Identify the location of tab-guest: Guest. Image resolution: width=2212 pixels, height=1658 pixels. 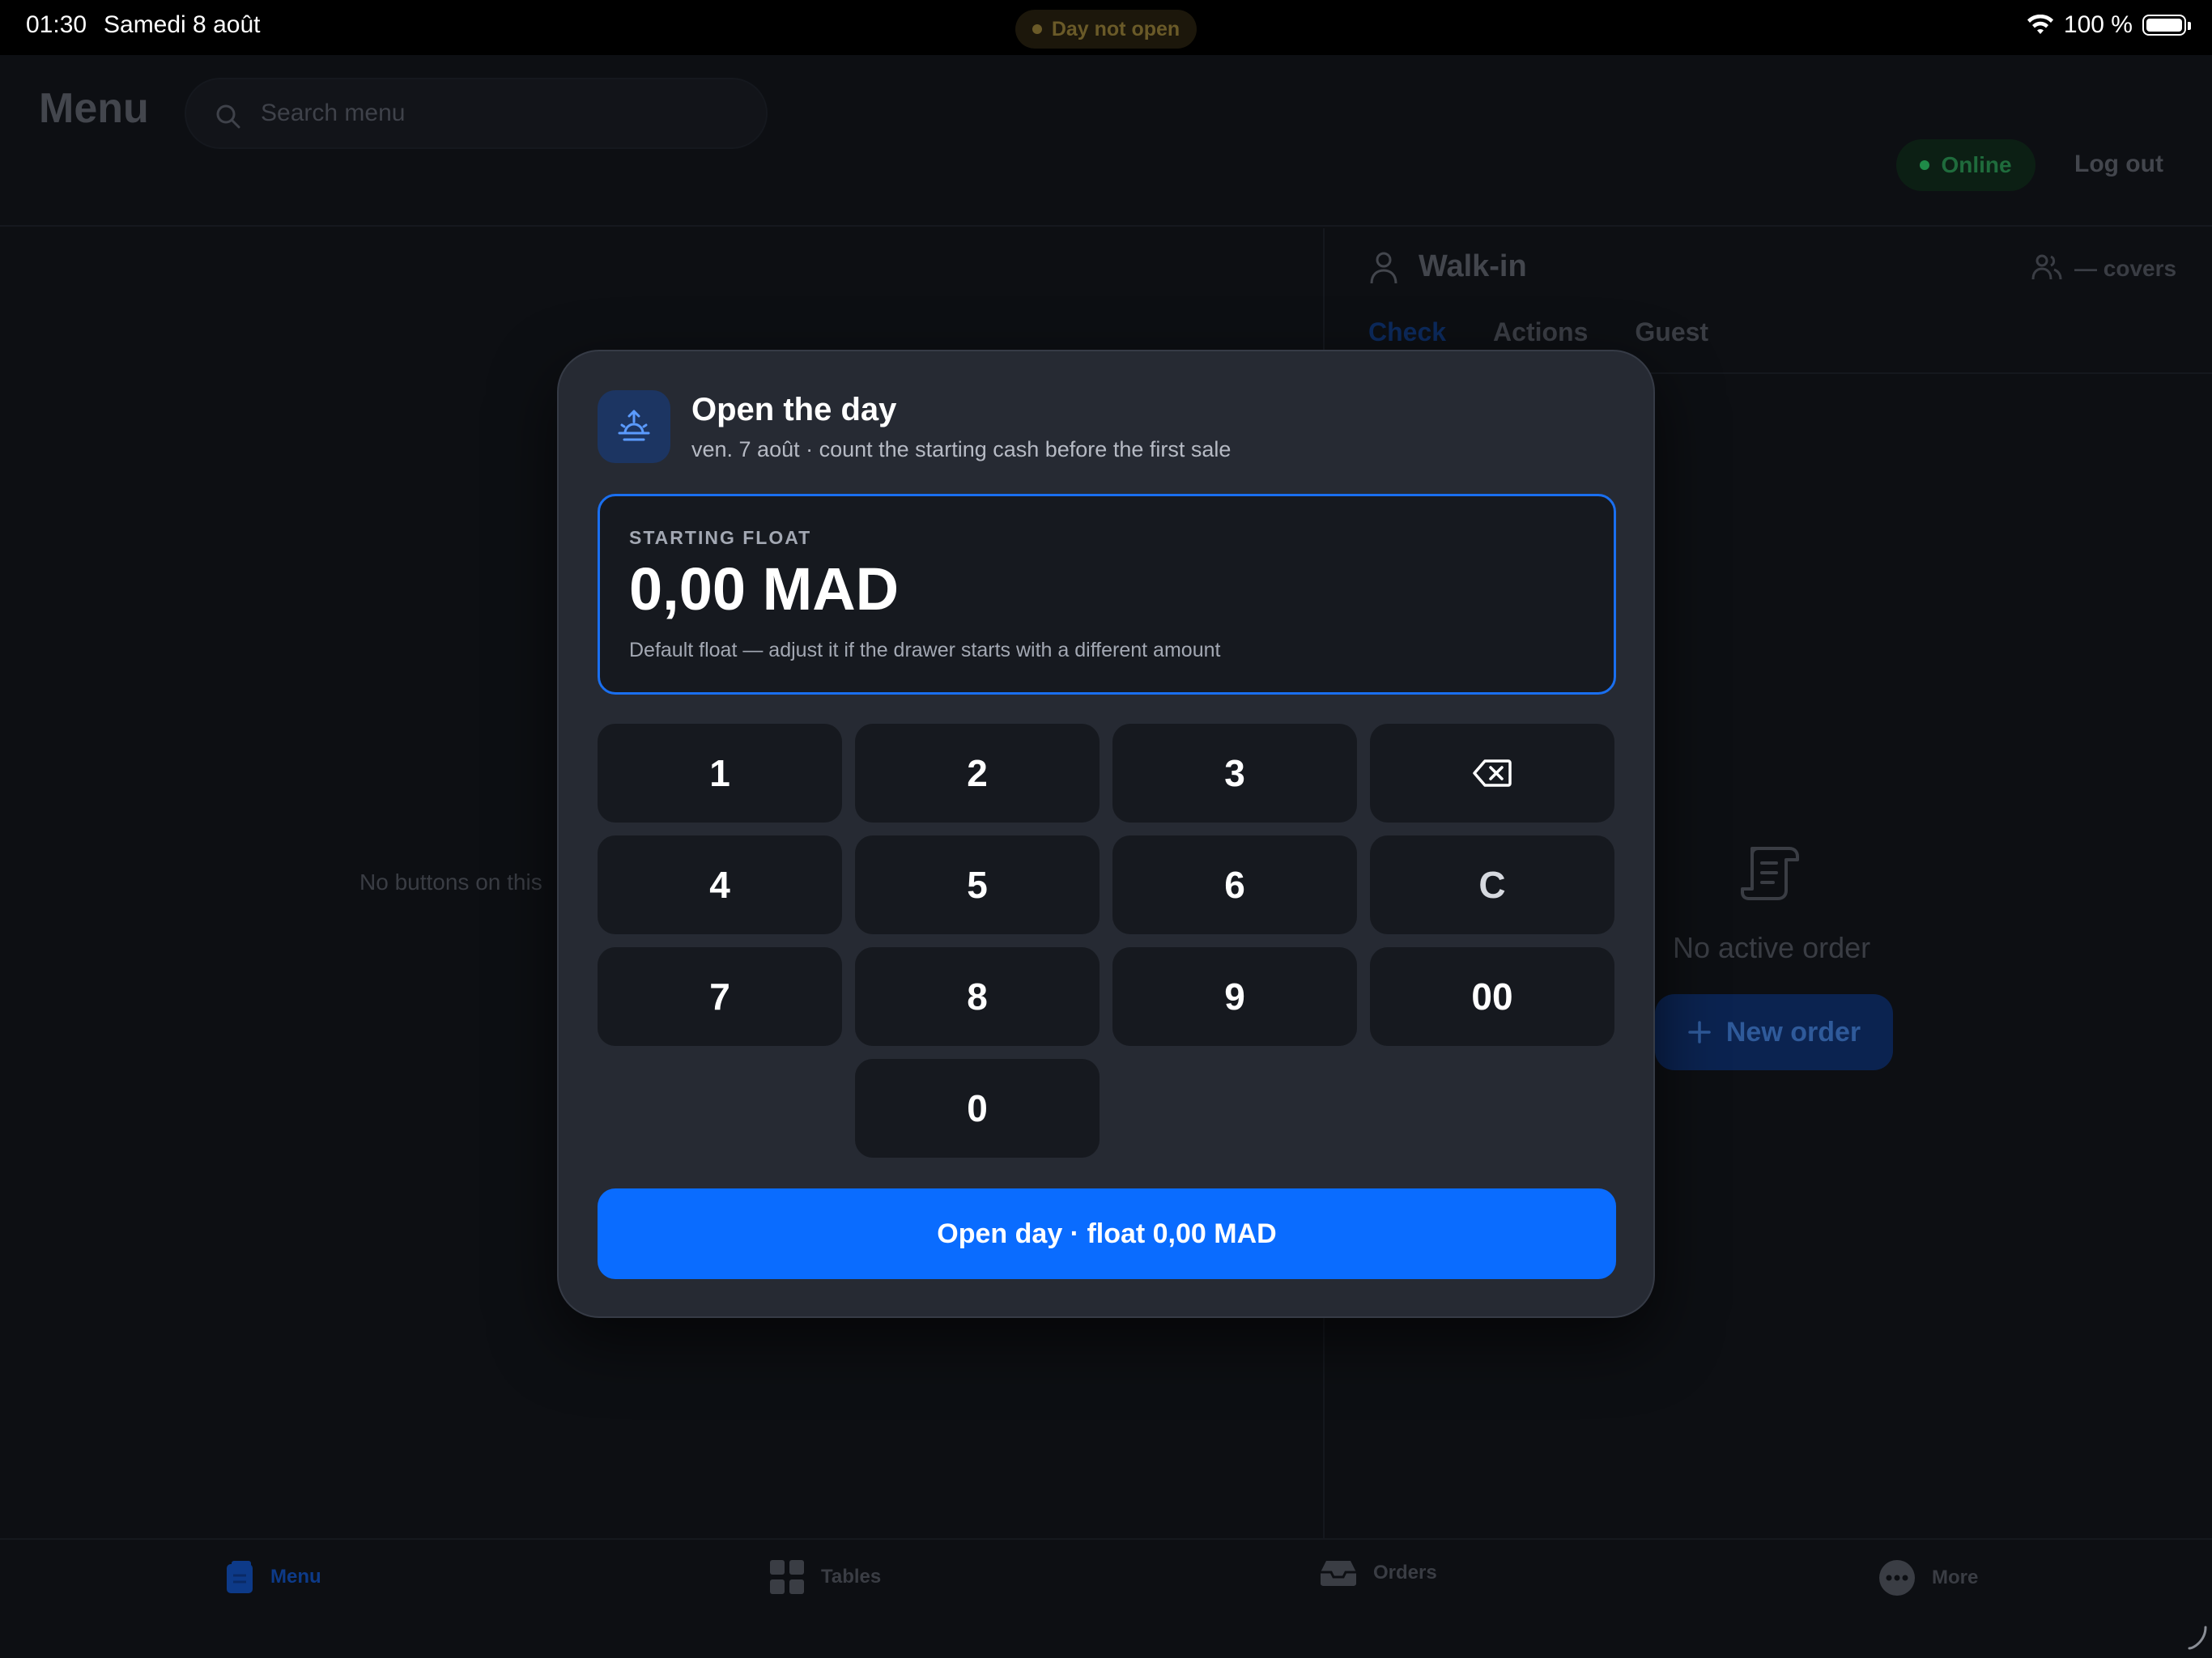
(1672, 332).